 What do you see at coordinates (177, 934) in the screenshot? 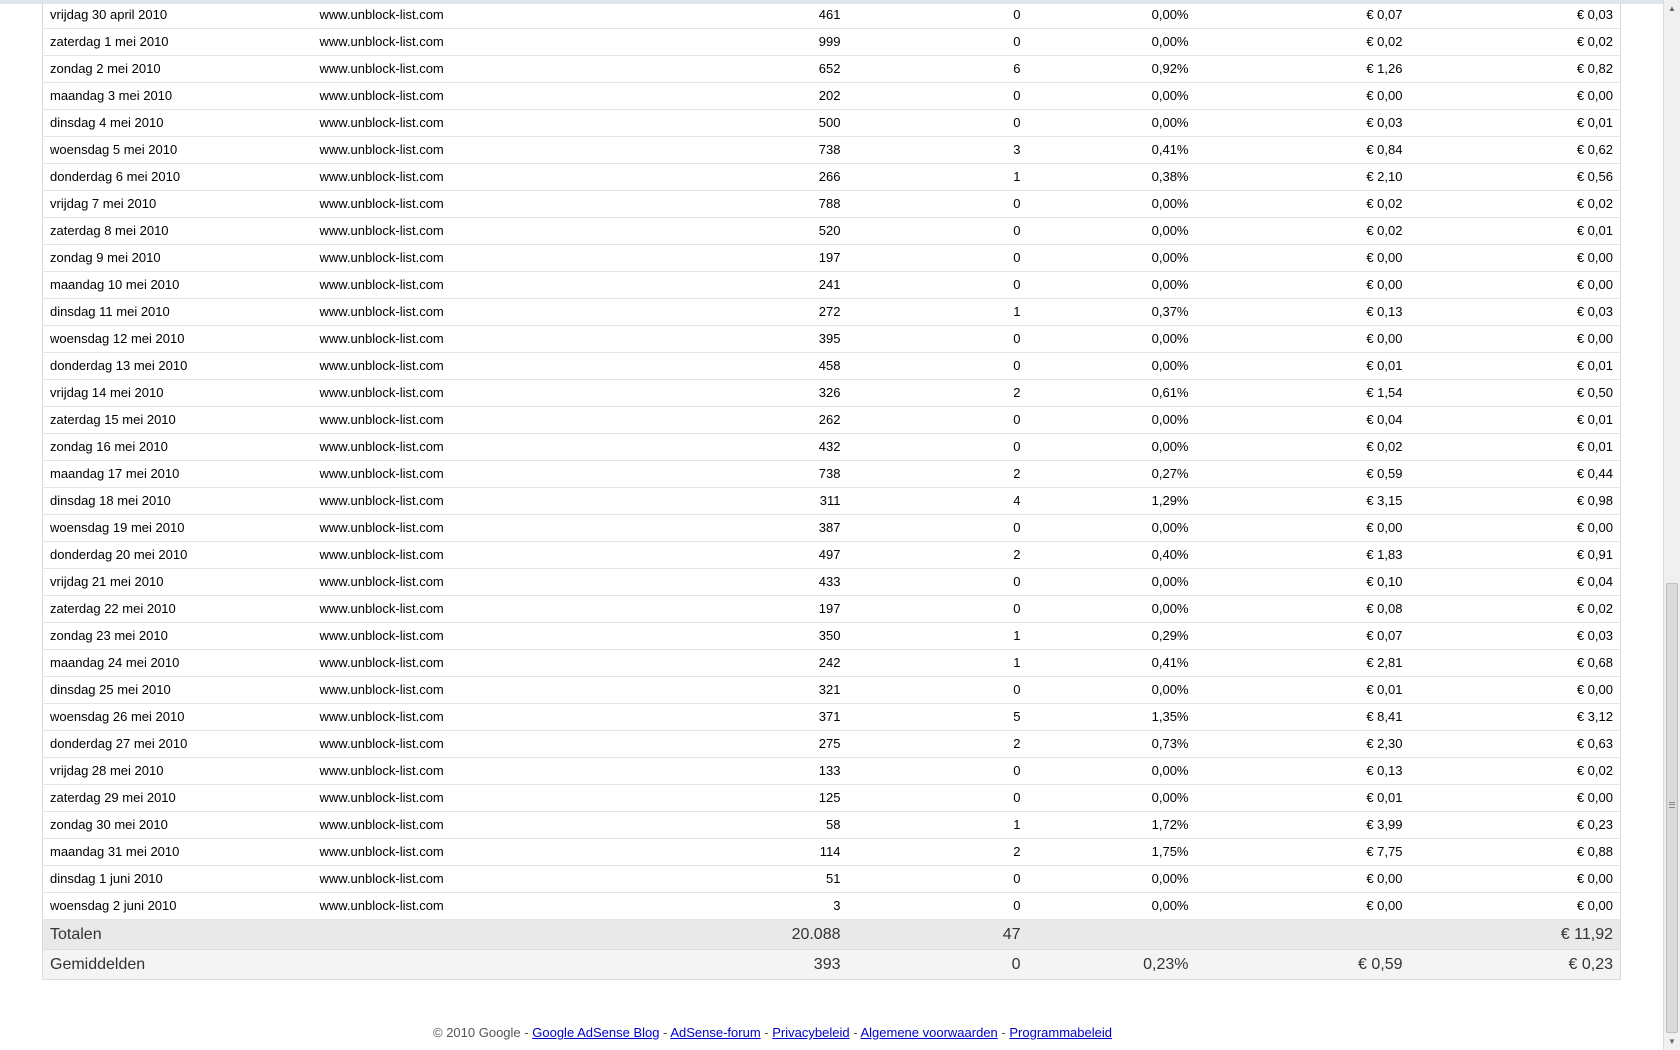
I see `totals-label: Totalen` at bounding box center [177, 934].